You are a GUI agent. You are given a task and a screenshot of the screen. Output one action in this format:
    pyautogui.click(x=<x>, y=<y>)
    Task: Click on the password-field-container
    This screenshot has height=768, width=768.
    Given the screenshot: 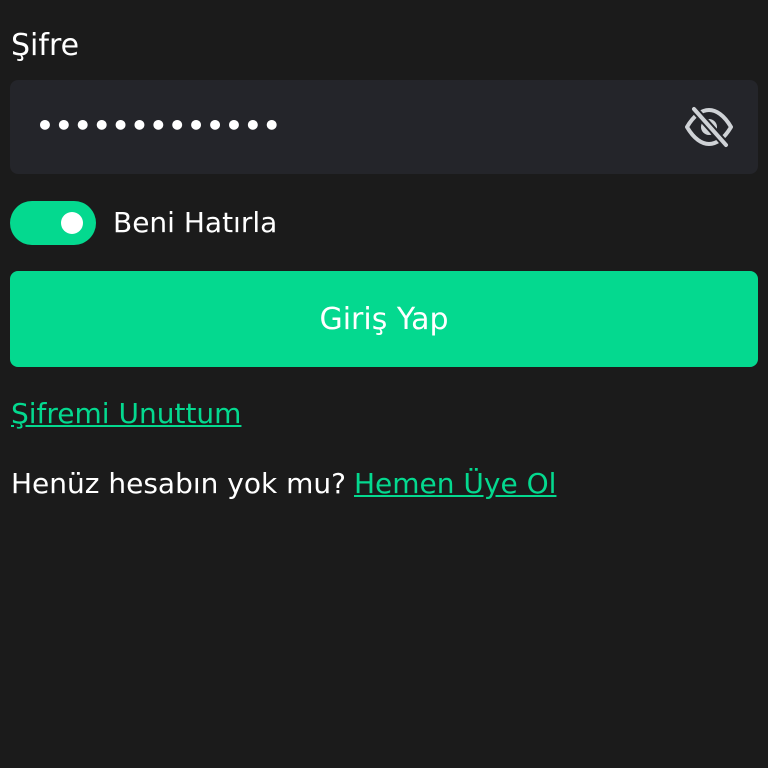 What is the action you would take?
    pyautogui.click(x=384, y=127)
    